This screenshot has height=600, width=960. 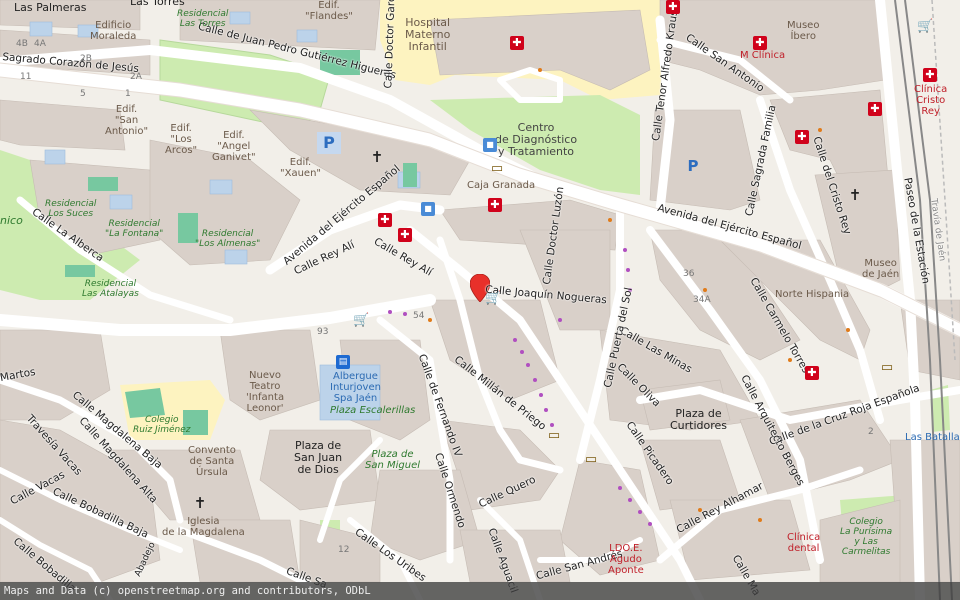 What do you see at coordinates (812, 294) in the screenshot?
I see `poi-label: Norte Hispania` at bounding box center [812, 294].